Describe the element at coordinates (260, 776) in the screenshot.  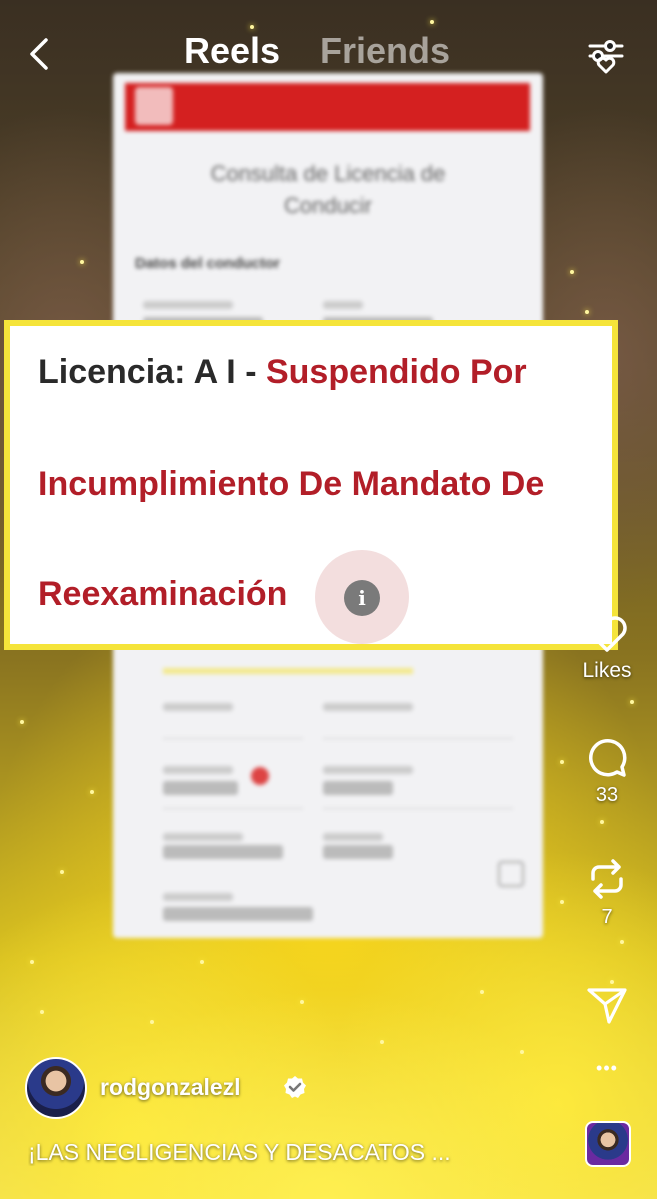
I see `document-status-dot` at that location.